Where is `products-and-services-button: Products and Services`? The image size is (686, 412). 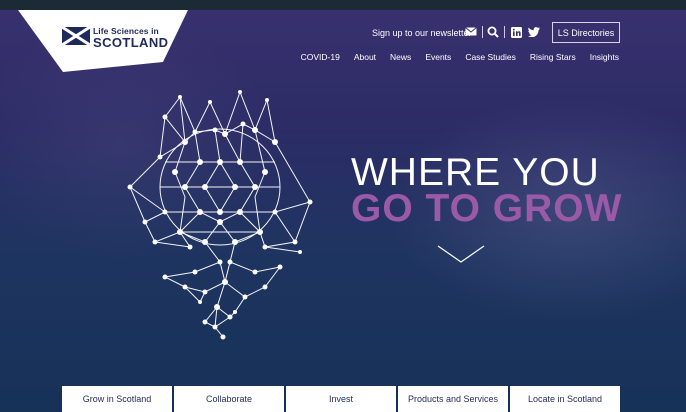 products-and-services-button: Products and Services is located at coordinates (453, 399).